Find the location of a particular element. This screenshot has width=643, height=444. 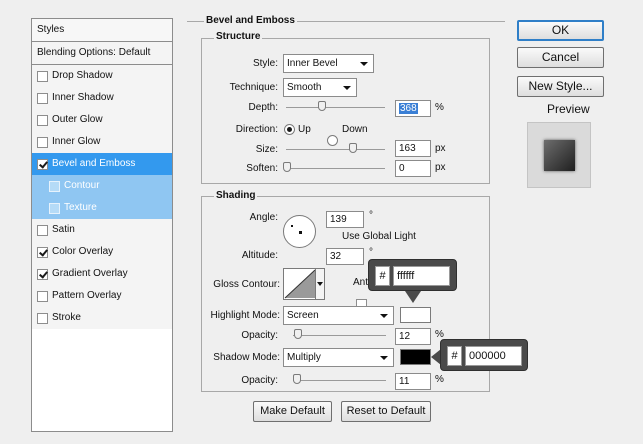

style-item-pattern-overlay: Pattern Overlay is located at coordinates (102, 296).